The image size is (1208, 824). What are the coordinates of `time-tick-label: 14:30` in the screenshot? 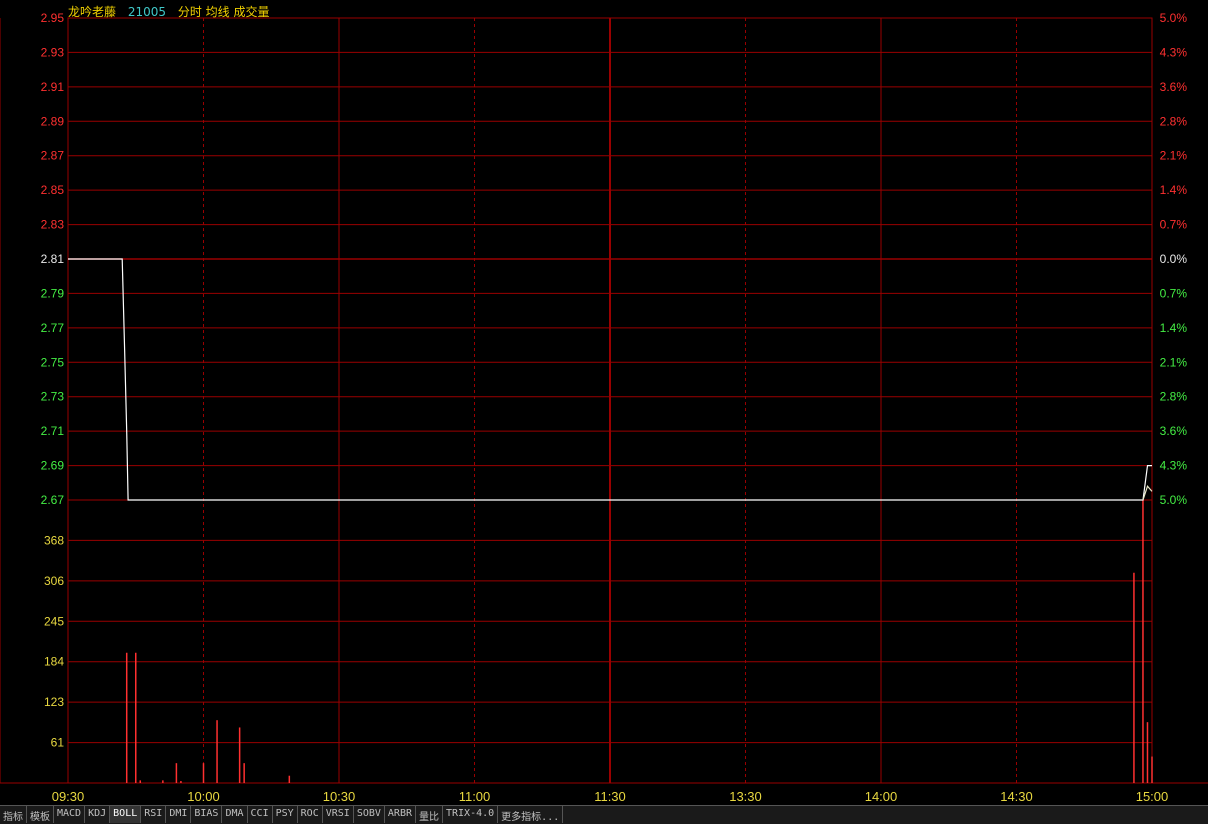 It's located at (1016, 796).